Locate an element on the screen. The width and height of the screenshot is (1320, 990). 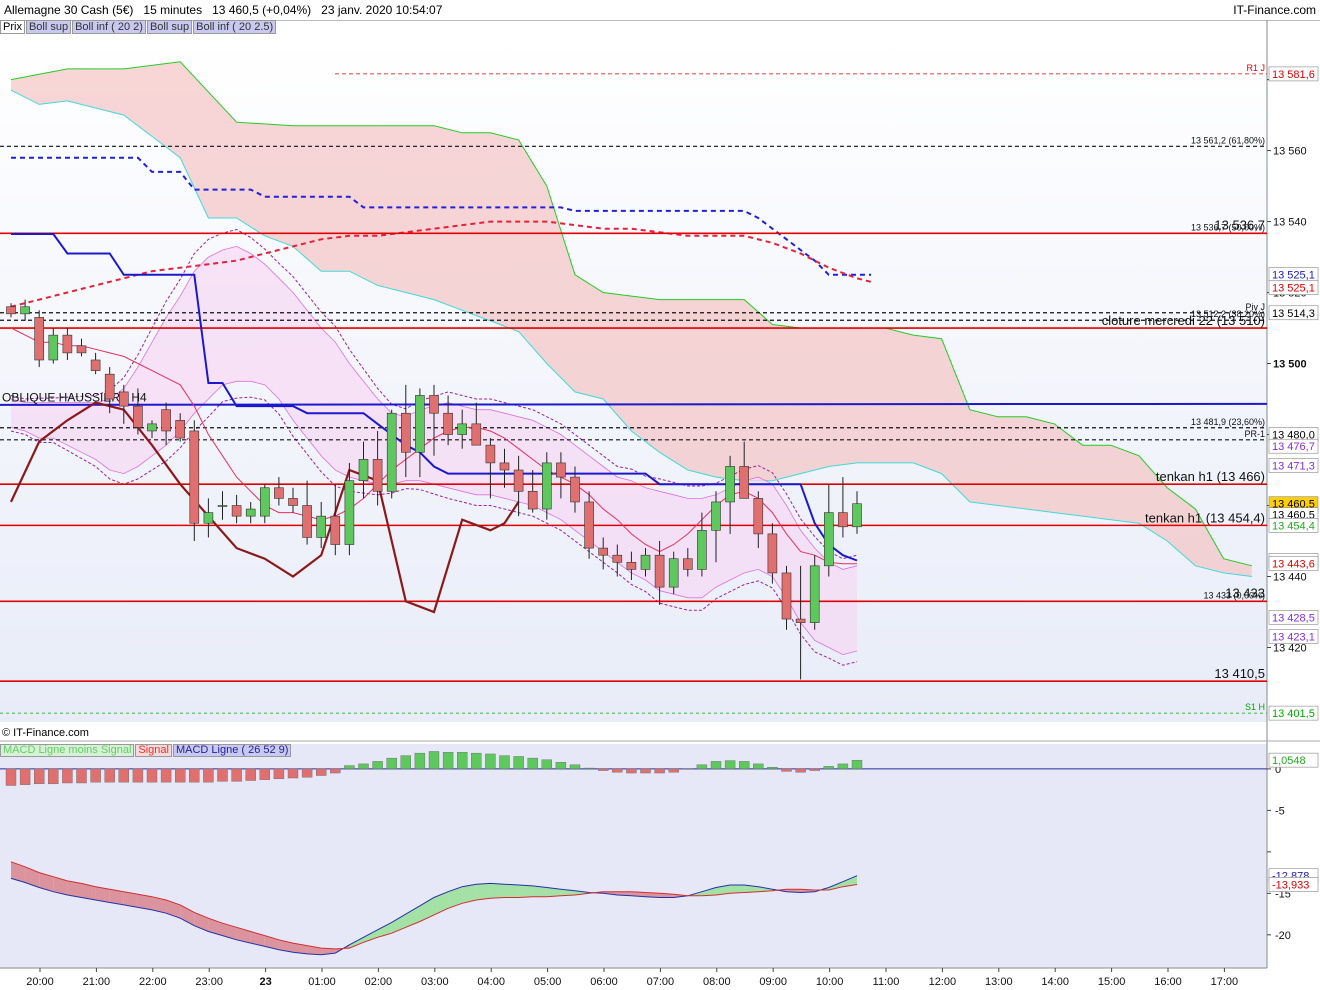
time-label: 10:00 is located at coordinates (830, 982).